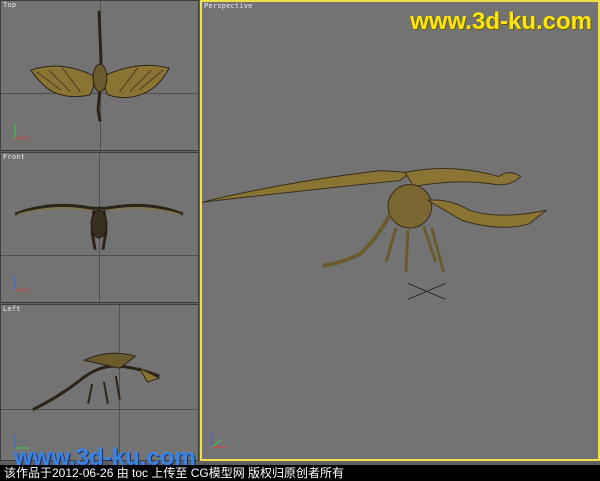 The image size is (600, 481). Describe the element at coordinates (99, 75) in the screenshot. I see `viewport-top: Top` at that location.